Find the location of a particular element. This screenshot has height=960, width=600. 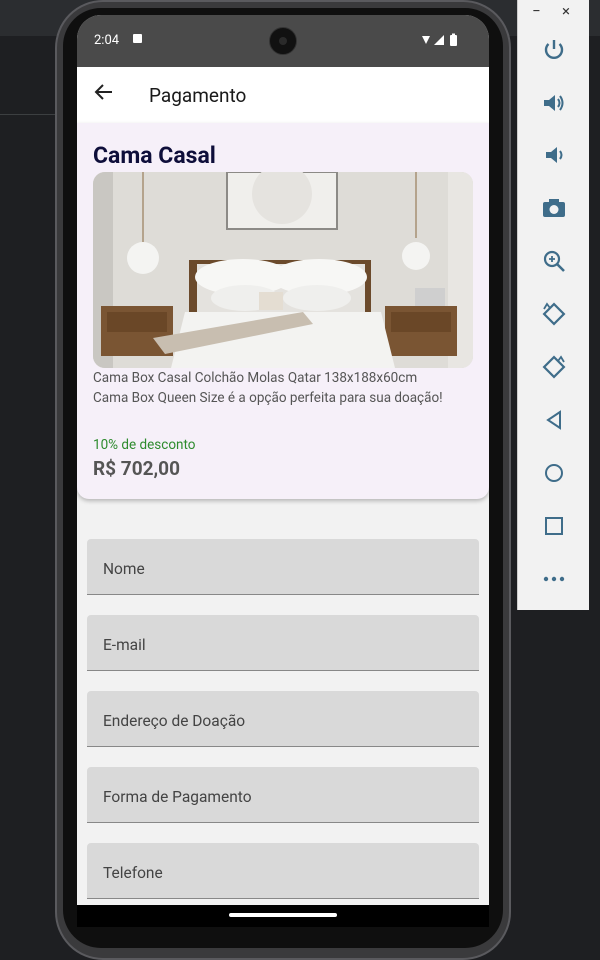

status-bar: 2:04 is located at coordinates (283, 41).